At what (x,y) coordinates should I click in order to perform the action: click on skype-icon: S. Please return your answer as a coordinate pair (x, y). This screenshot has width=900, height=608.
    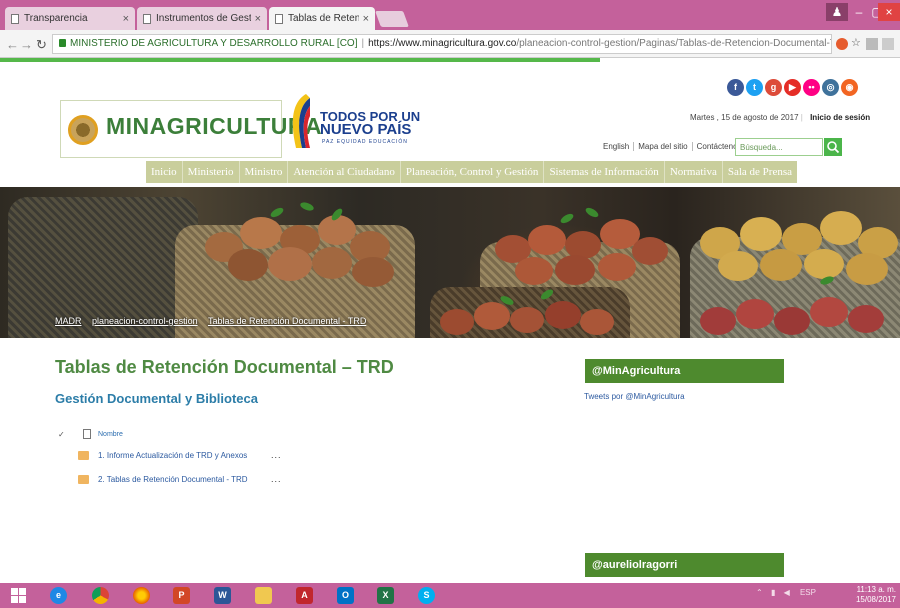
    Looking at the image, I should click on (426, 595).